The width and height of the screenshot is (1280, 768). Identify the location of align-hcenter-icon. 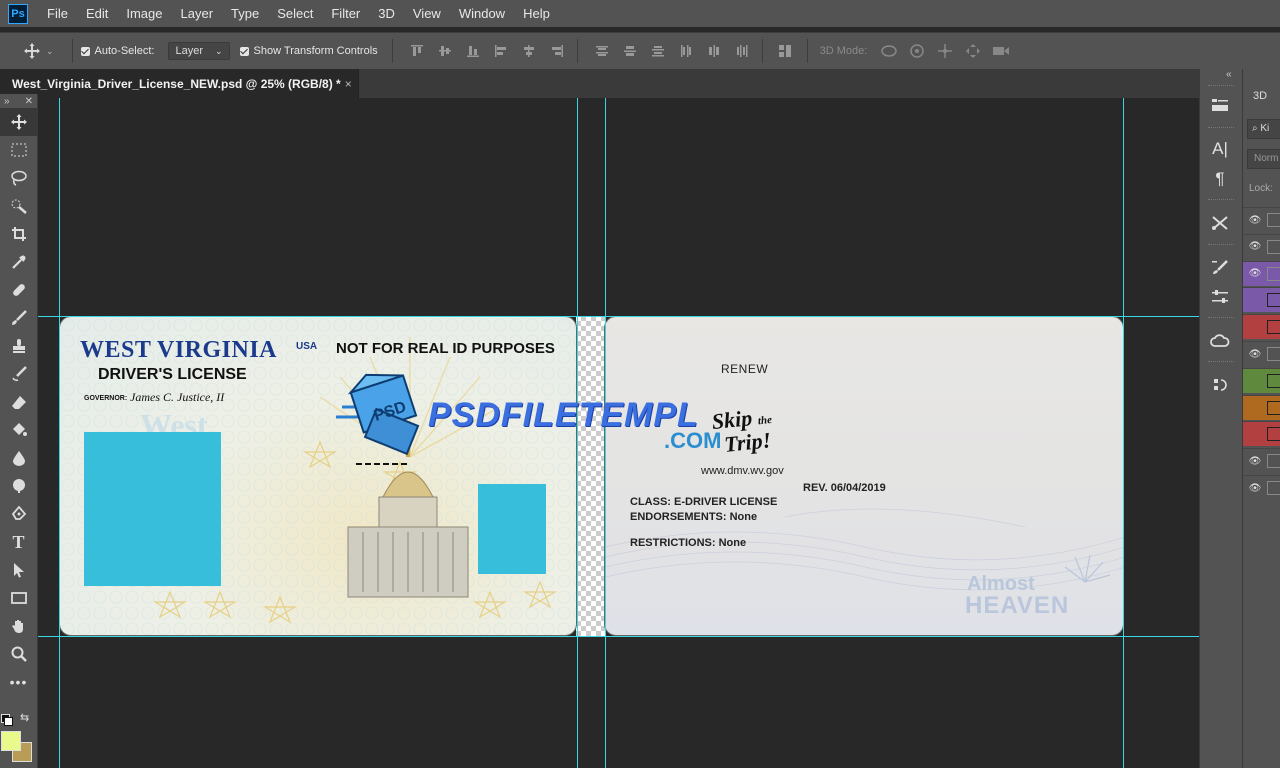
(529, 51).